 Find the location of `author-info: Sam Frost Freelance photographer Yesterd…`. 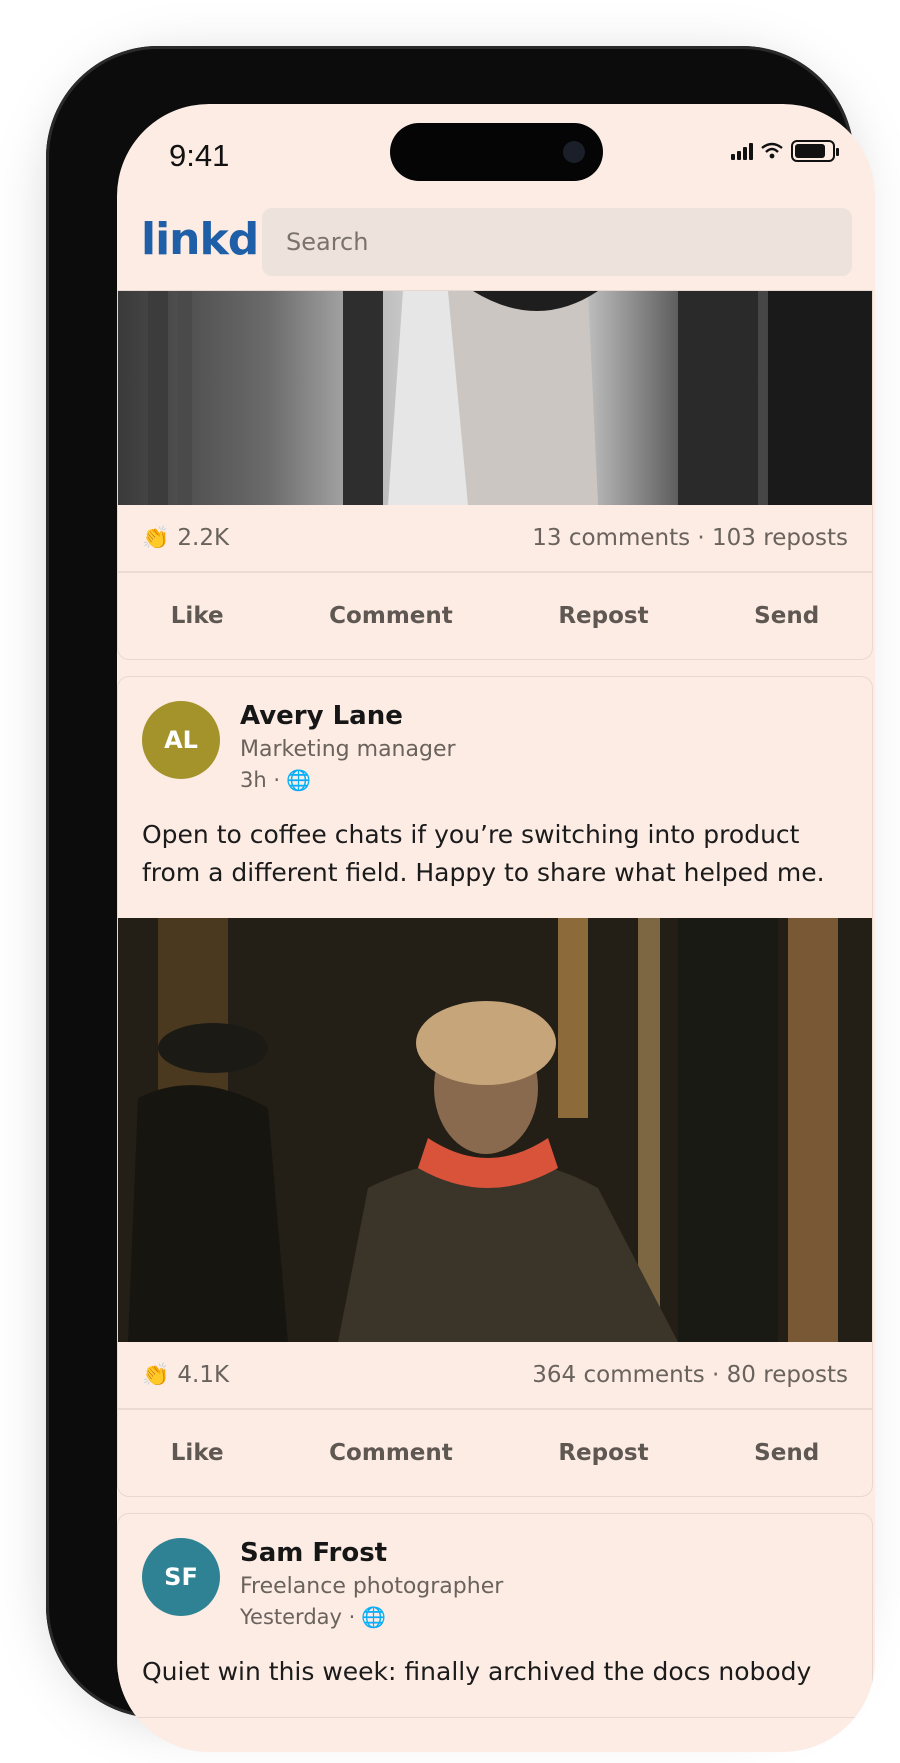

author-info: Sam Frost Freelance photographer Yesterd… is located at coordinates (371, 1583).